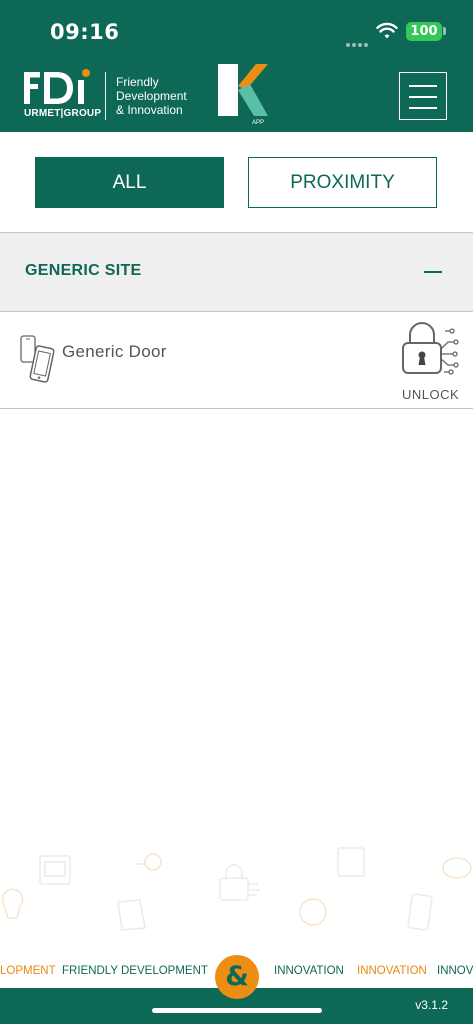 The width and height of the screenshot is (473, 1024). I want to click on filter-all-button: ALL, so click(129, 182).